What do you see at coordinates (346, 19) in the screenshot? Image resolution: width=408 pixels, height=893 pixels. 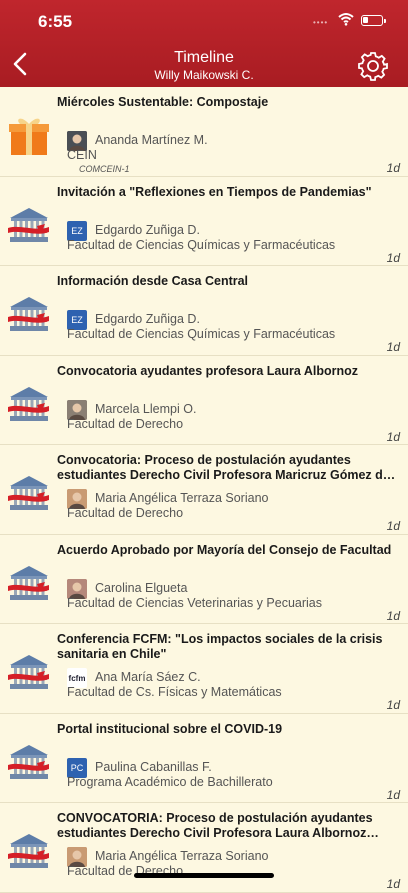 I see `wifi-icon` at bounding box center [346, 19].